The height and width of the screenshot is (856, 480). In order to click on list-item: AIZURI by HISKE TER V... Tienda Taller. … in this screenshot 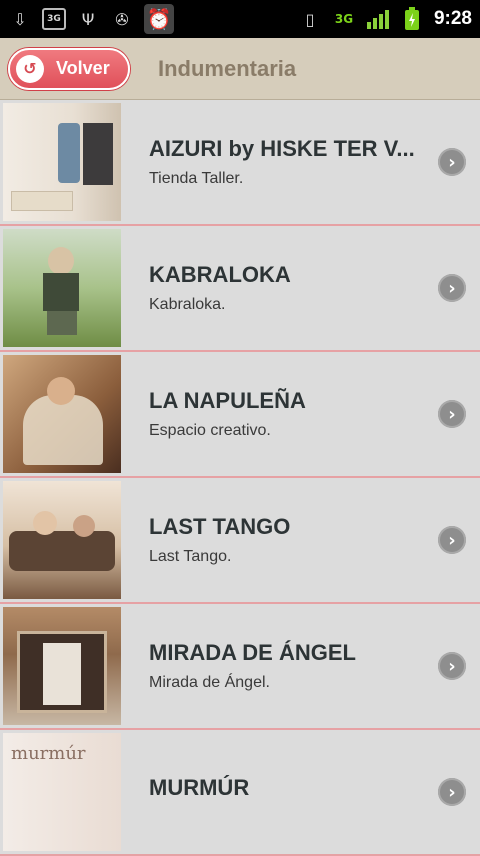, I will do `click(240, 163)`.